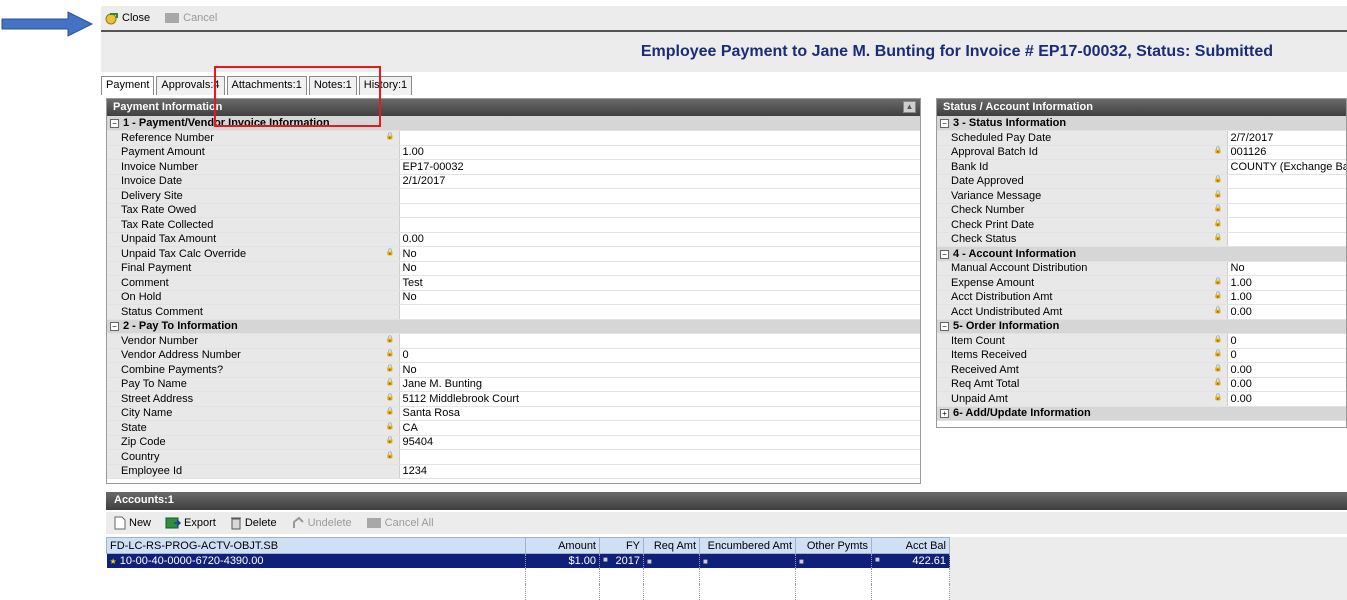 This screenshot has height=600, width=1347. What do you see at coordinates (659, 471) in the screenshot?
I see `property-value: 1234` at bounding box center [659, 471].